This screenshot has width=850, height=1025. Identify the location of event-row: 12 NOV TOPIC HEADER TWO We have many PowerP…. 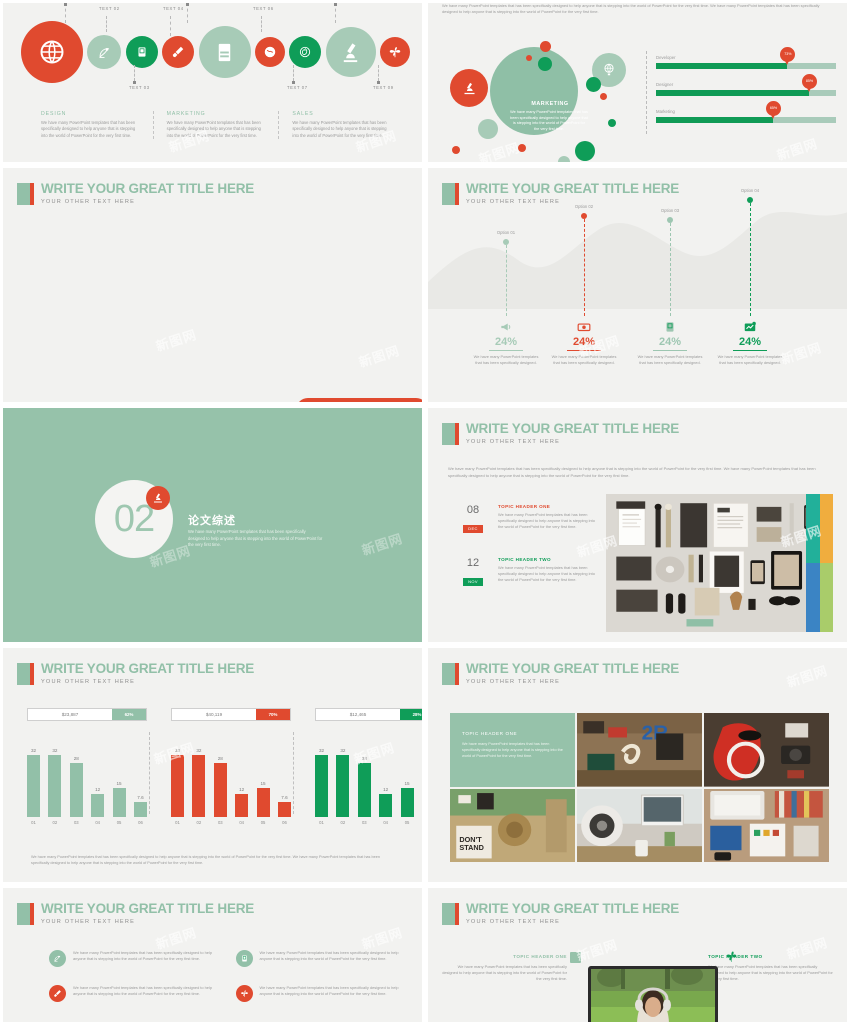
(528, 572).